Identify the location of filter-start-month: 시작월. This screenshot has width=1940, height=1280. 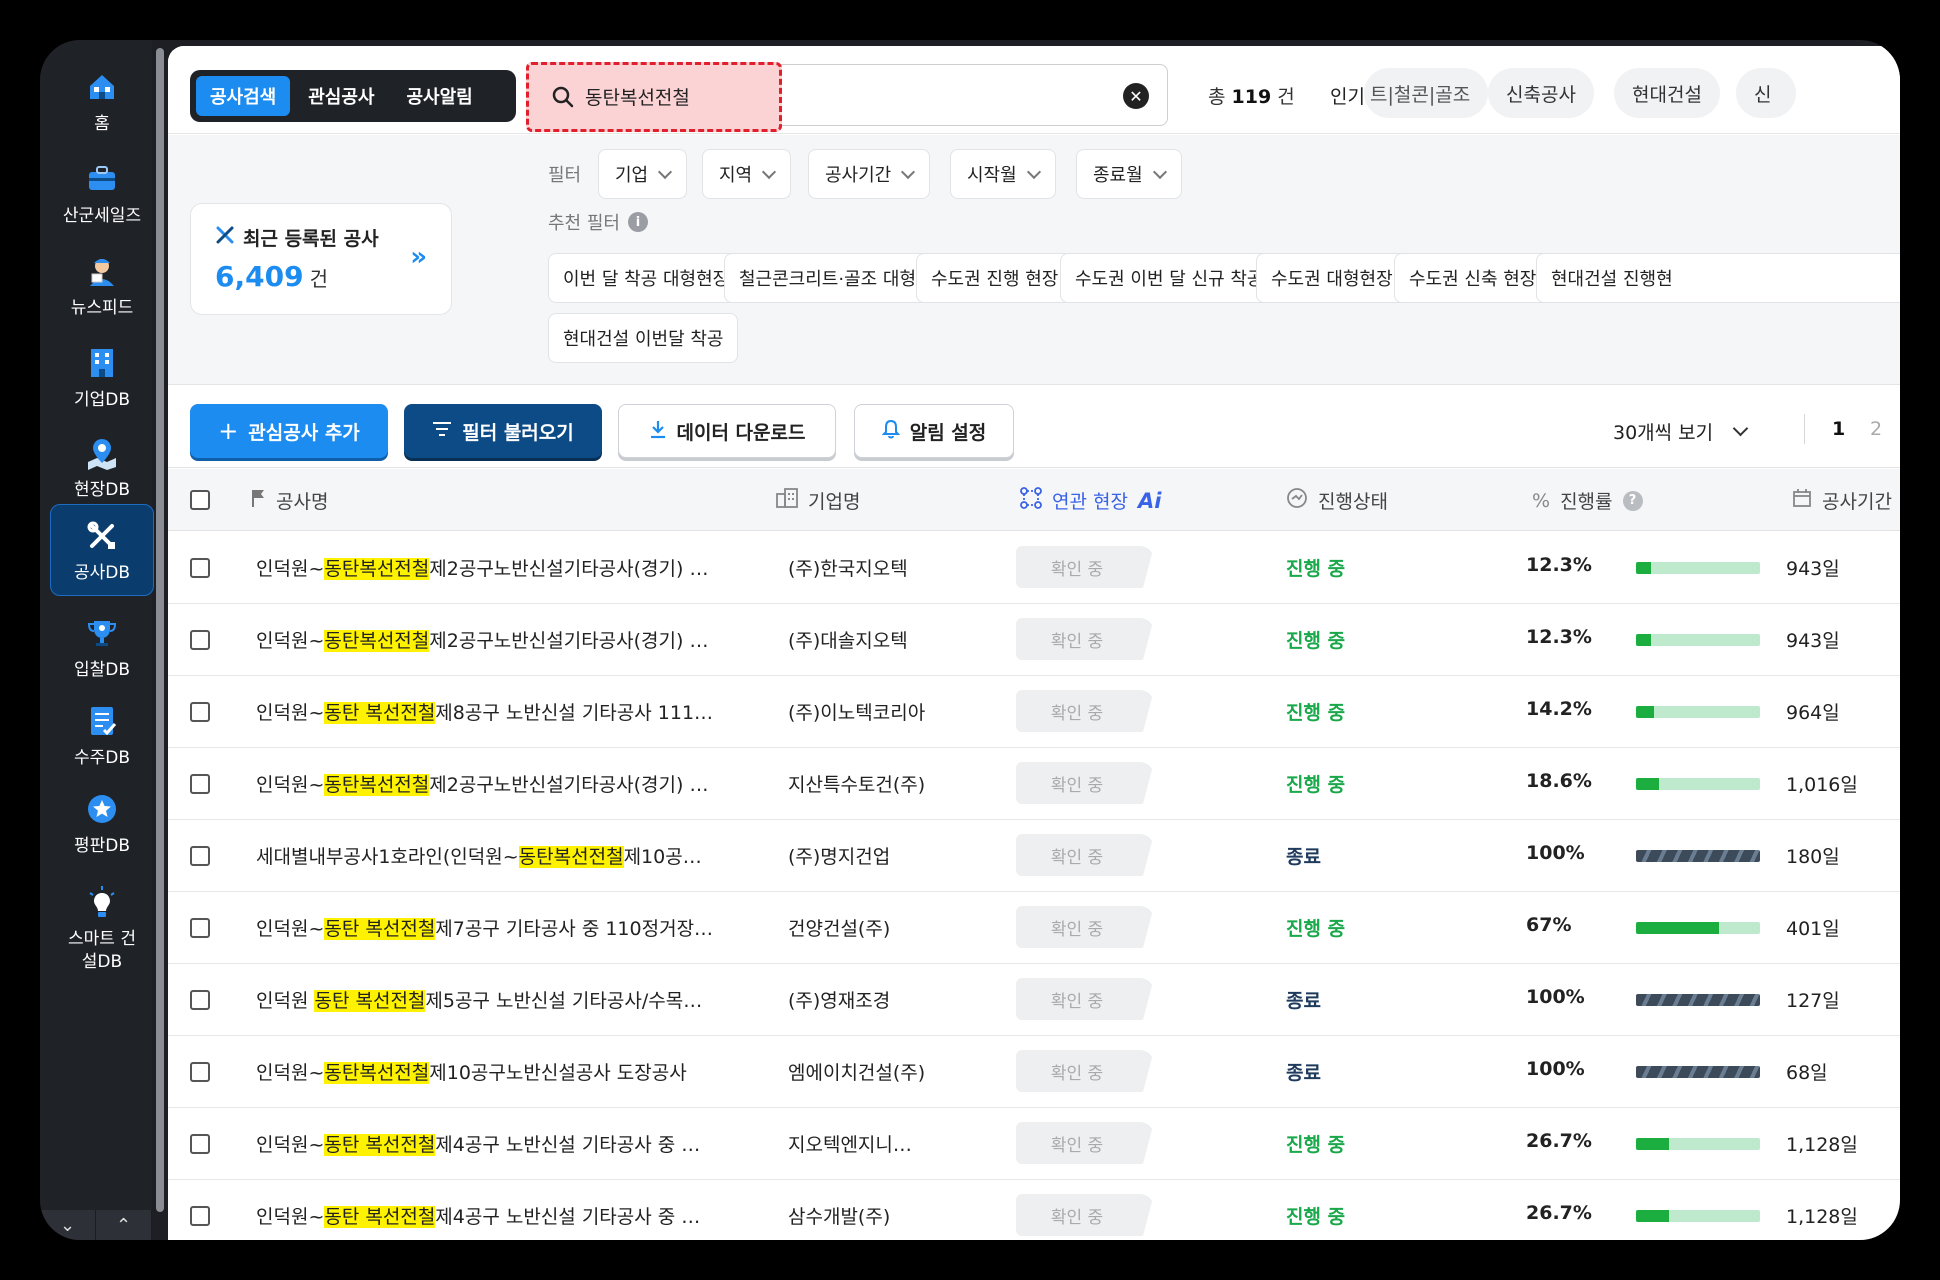
(1003, 174).